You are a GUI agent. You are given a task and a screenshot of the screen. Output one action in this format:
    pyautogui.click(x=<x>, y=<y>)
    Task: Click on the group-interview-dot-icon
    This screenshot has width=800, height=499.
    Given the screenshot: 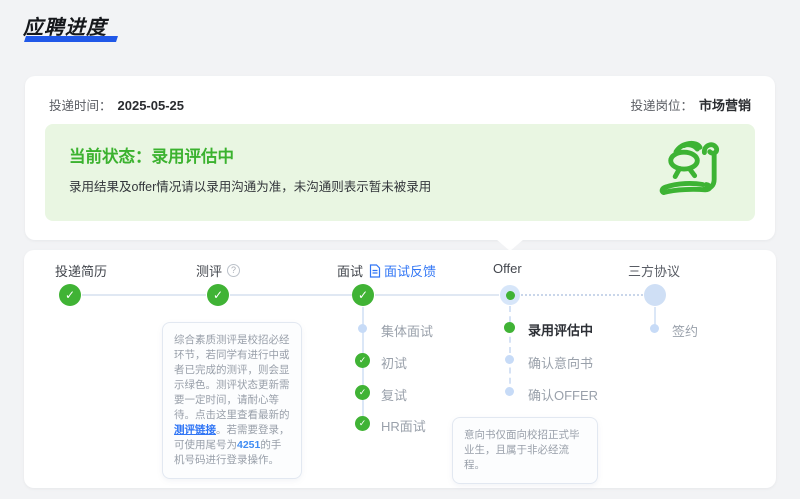 What is the action you would take?
    pyautogui.click(x=362, y=328)
    